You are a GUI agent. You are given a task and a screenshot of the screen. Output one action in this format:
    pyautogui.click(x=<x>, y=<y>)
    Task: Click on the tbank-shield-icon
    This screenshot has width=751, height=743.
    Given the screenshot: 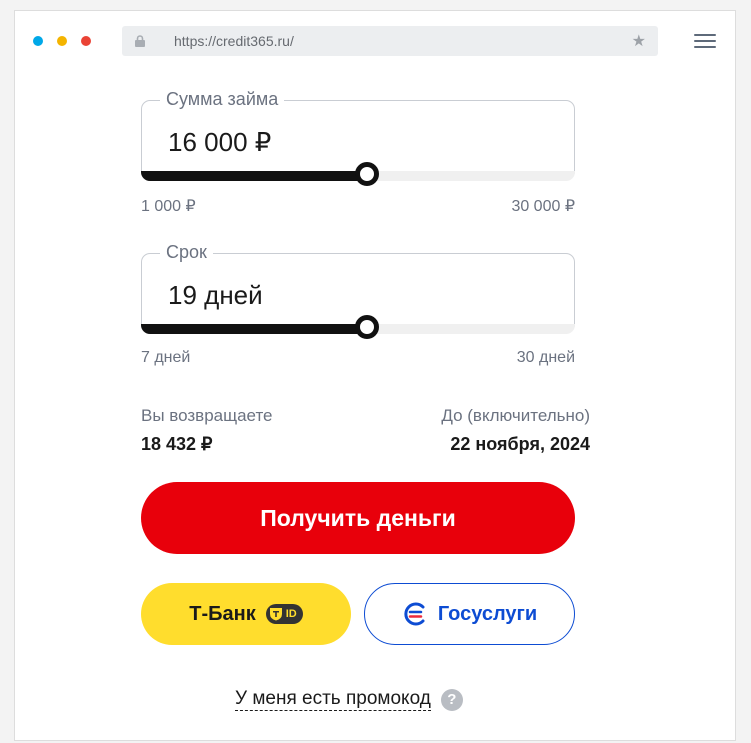 What is the action you would take?
    pyautogui.click(x=275, y=614)
    